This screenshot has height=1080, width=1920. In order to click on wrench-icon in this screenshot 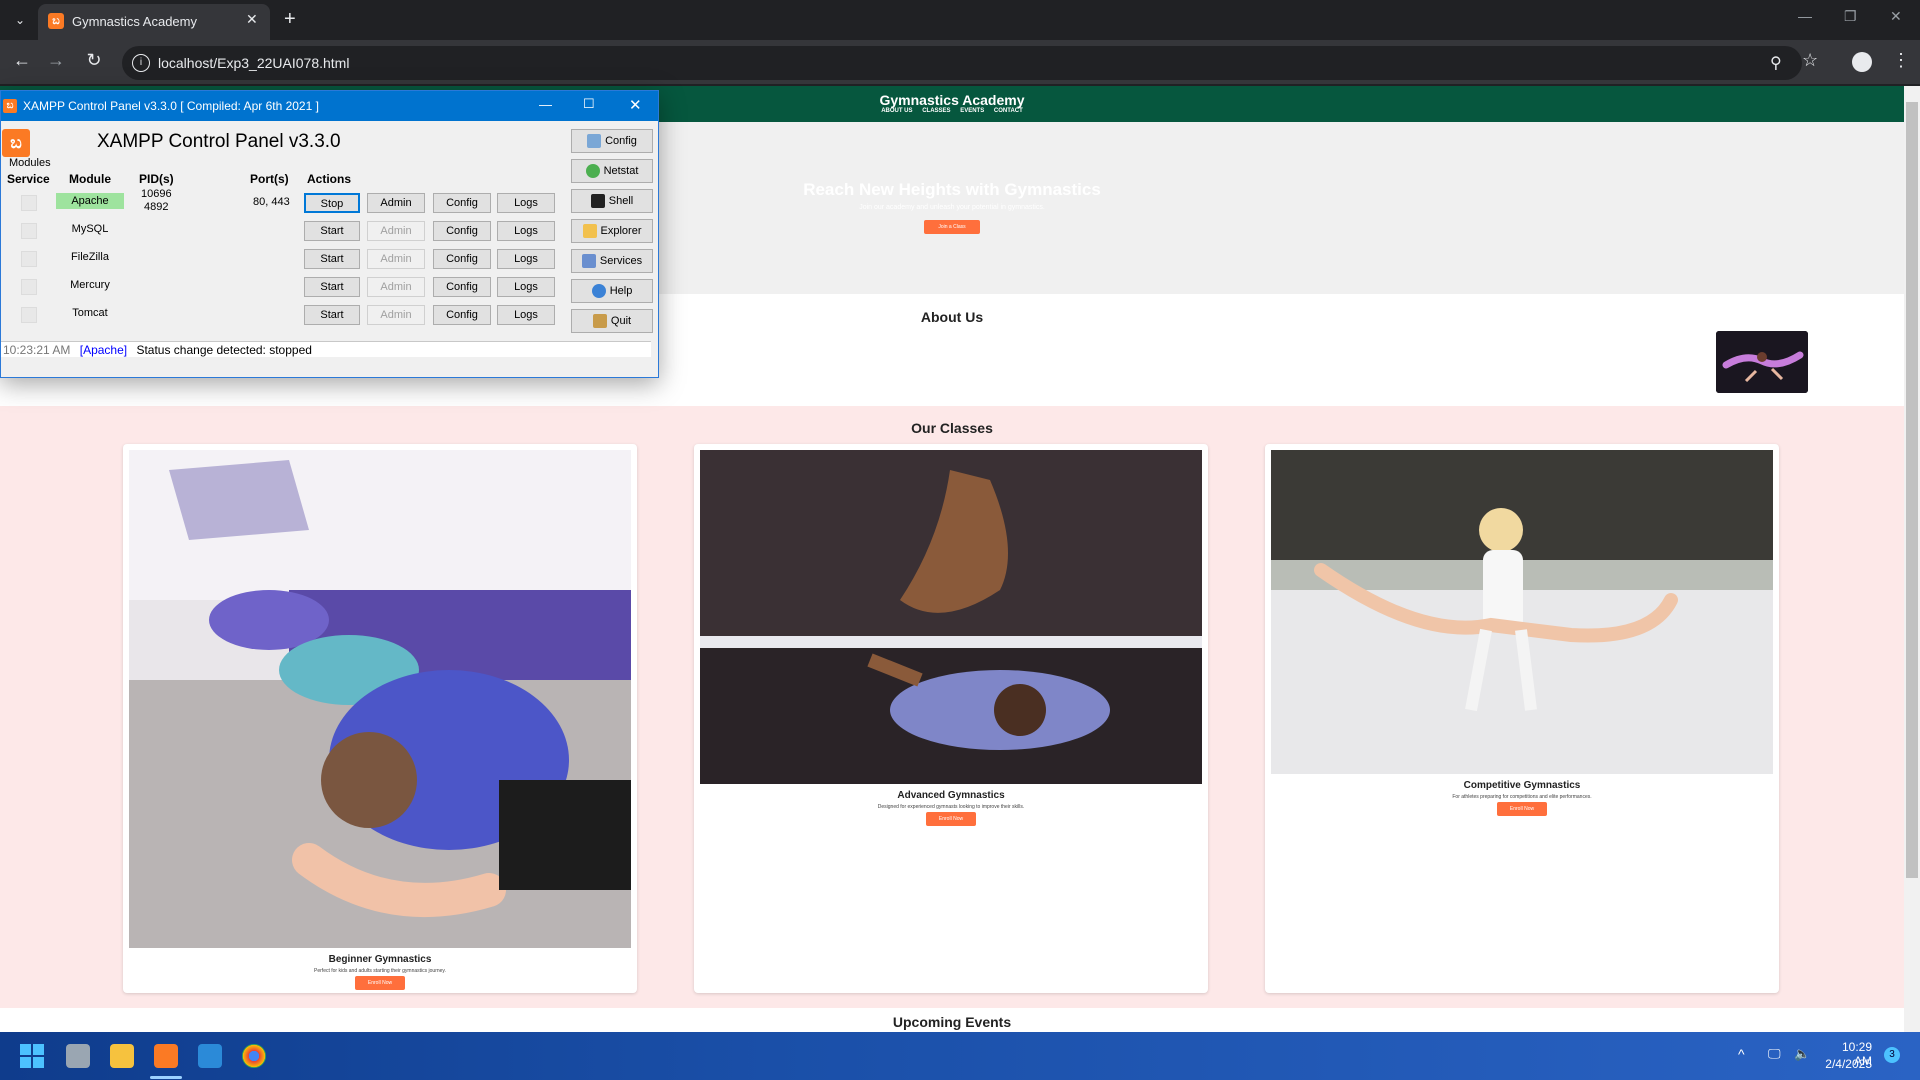, I will do `click(594, 141)`.